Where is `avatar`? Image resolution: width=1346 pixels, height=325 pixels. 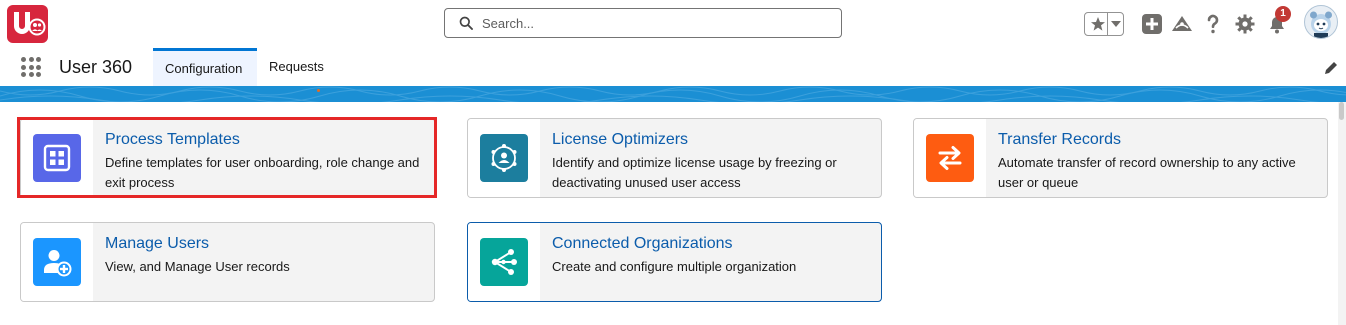 avatar is located at coordinates (1321, 22).